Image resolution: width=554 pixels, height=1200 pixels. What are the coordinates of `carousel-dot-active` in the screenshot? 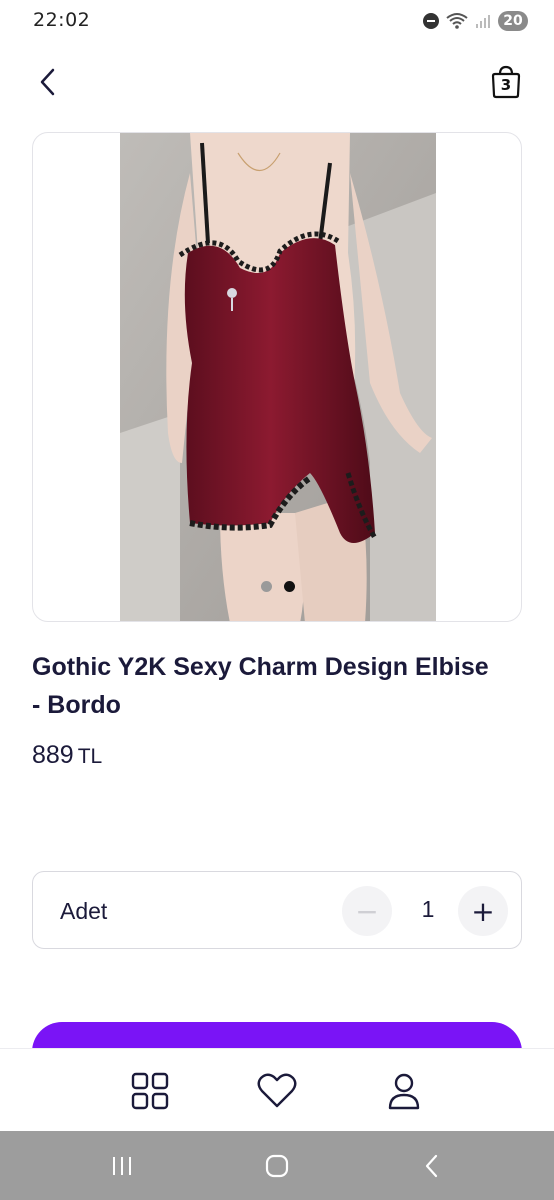 It's located at (289, 586).